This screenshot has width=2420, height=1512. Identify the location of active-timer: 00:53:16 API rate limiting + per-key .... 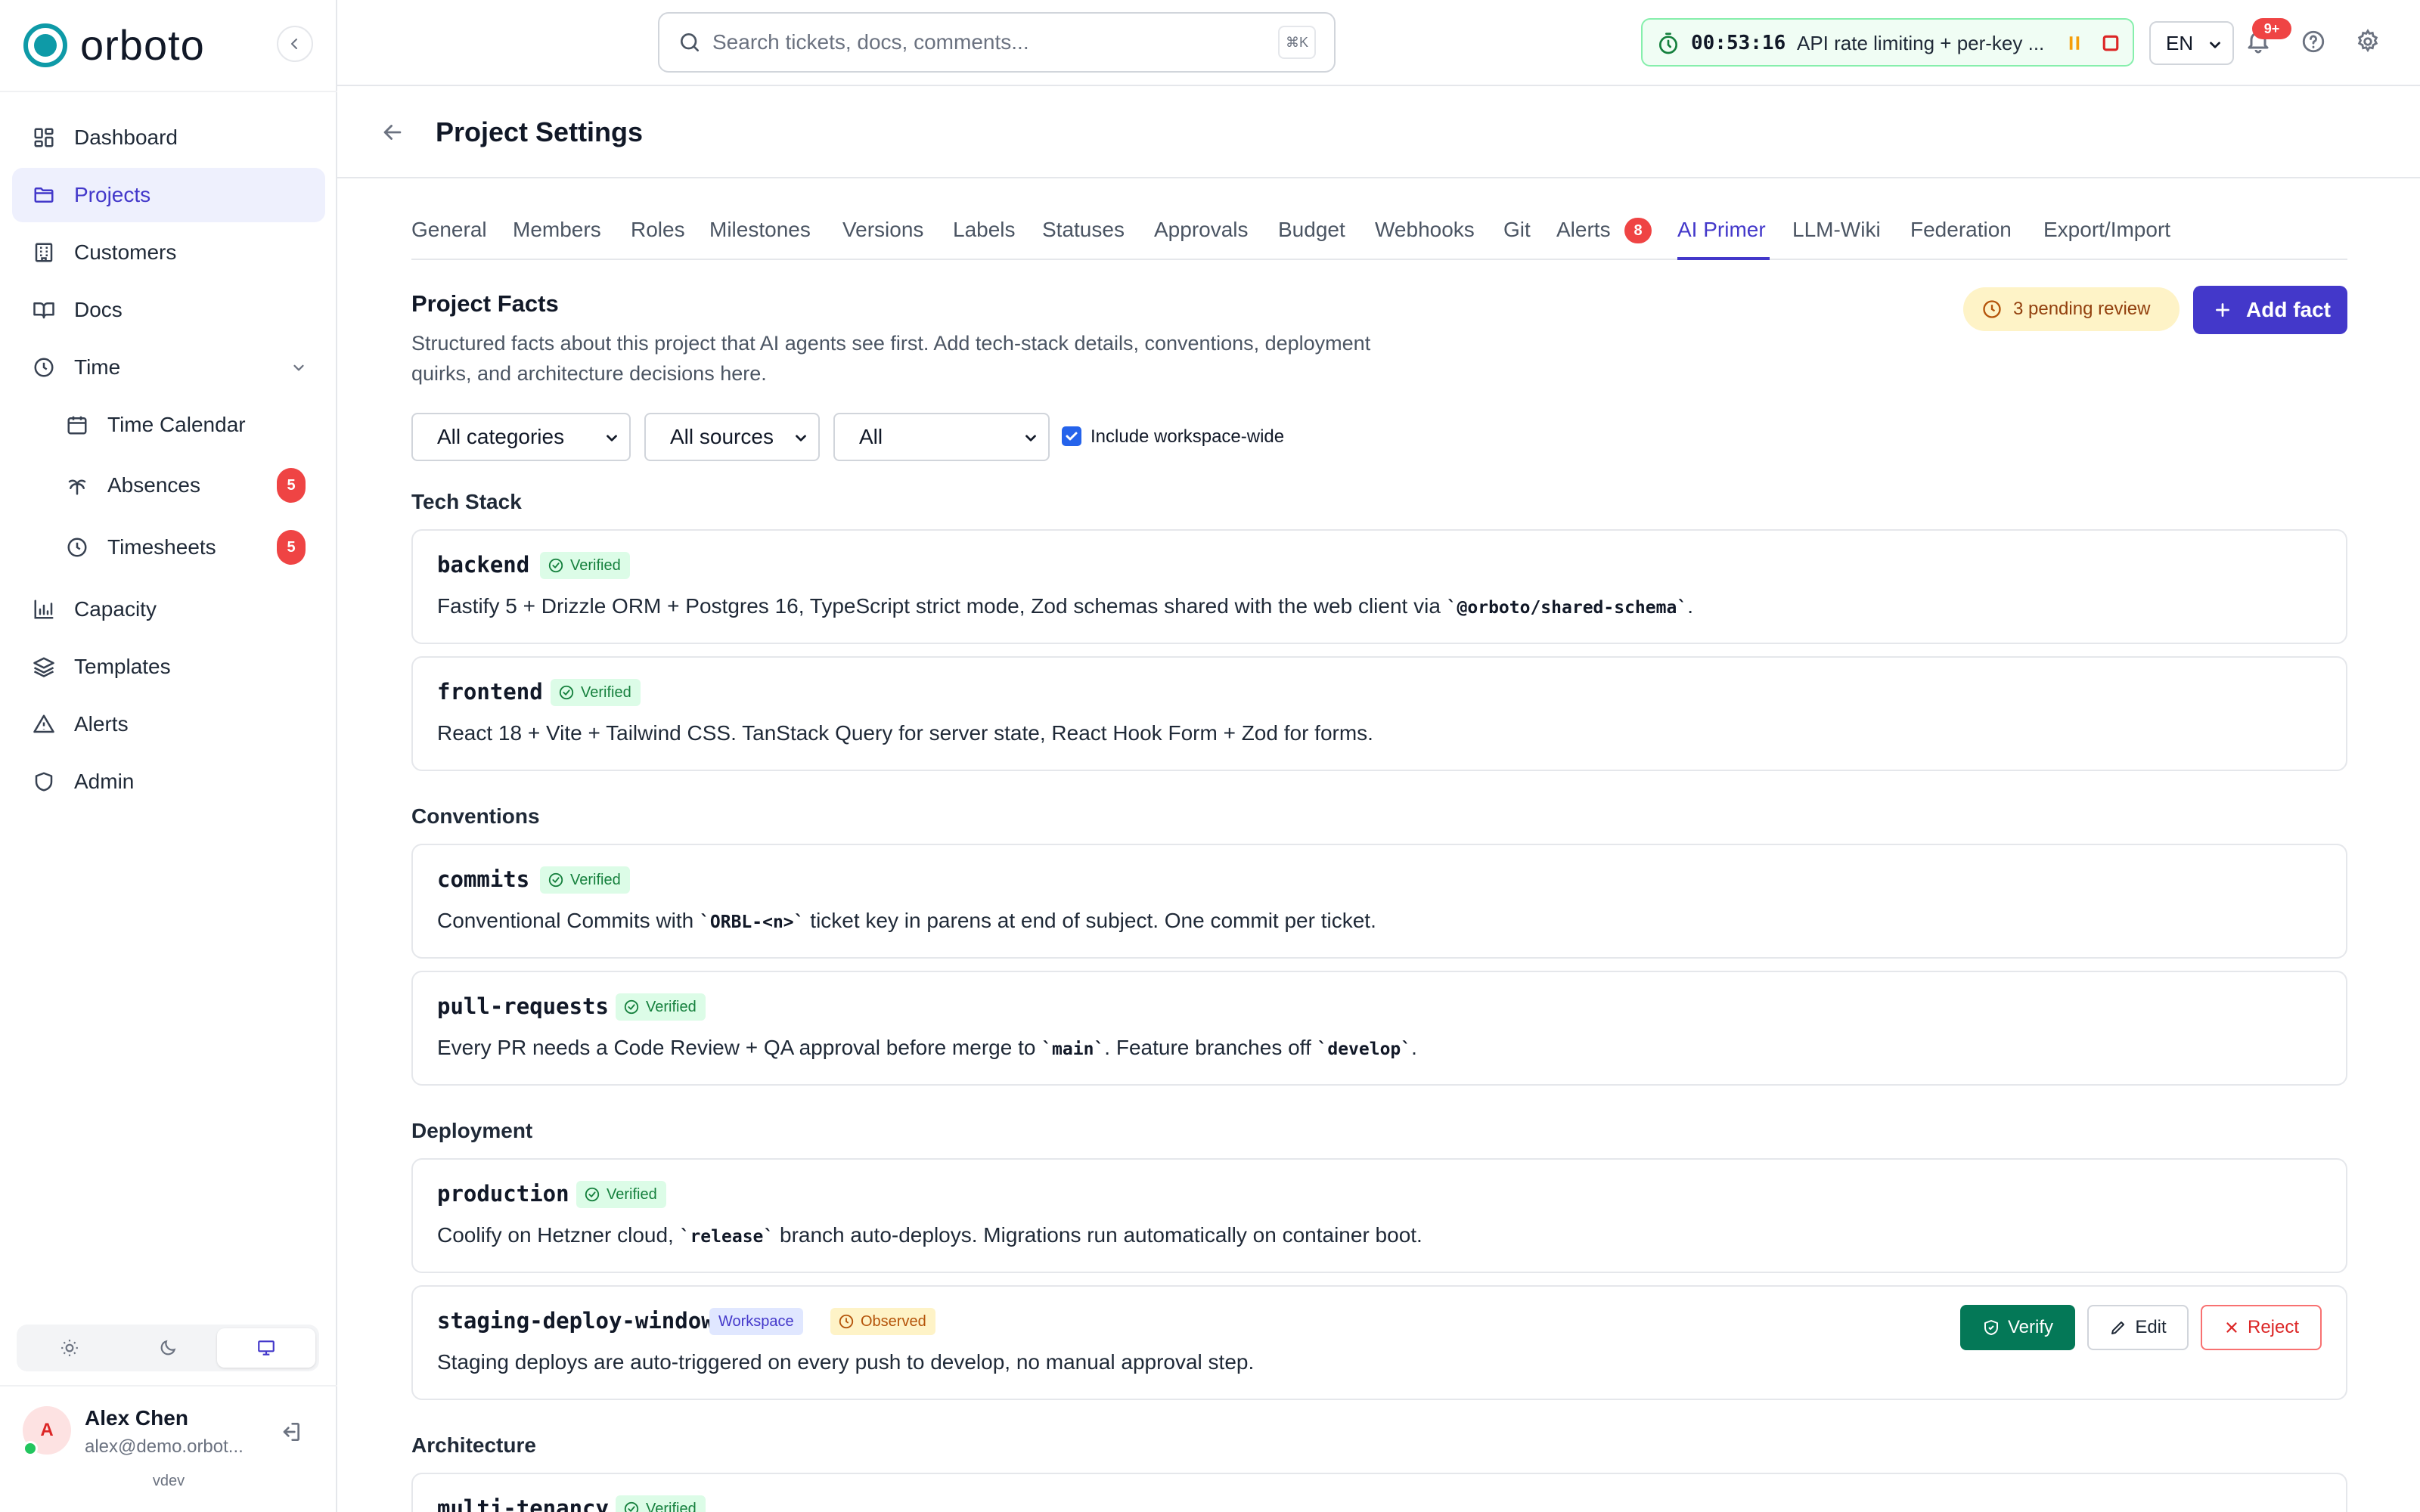
(1887, 42).